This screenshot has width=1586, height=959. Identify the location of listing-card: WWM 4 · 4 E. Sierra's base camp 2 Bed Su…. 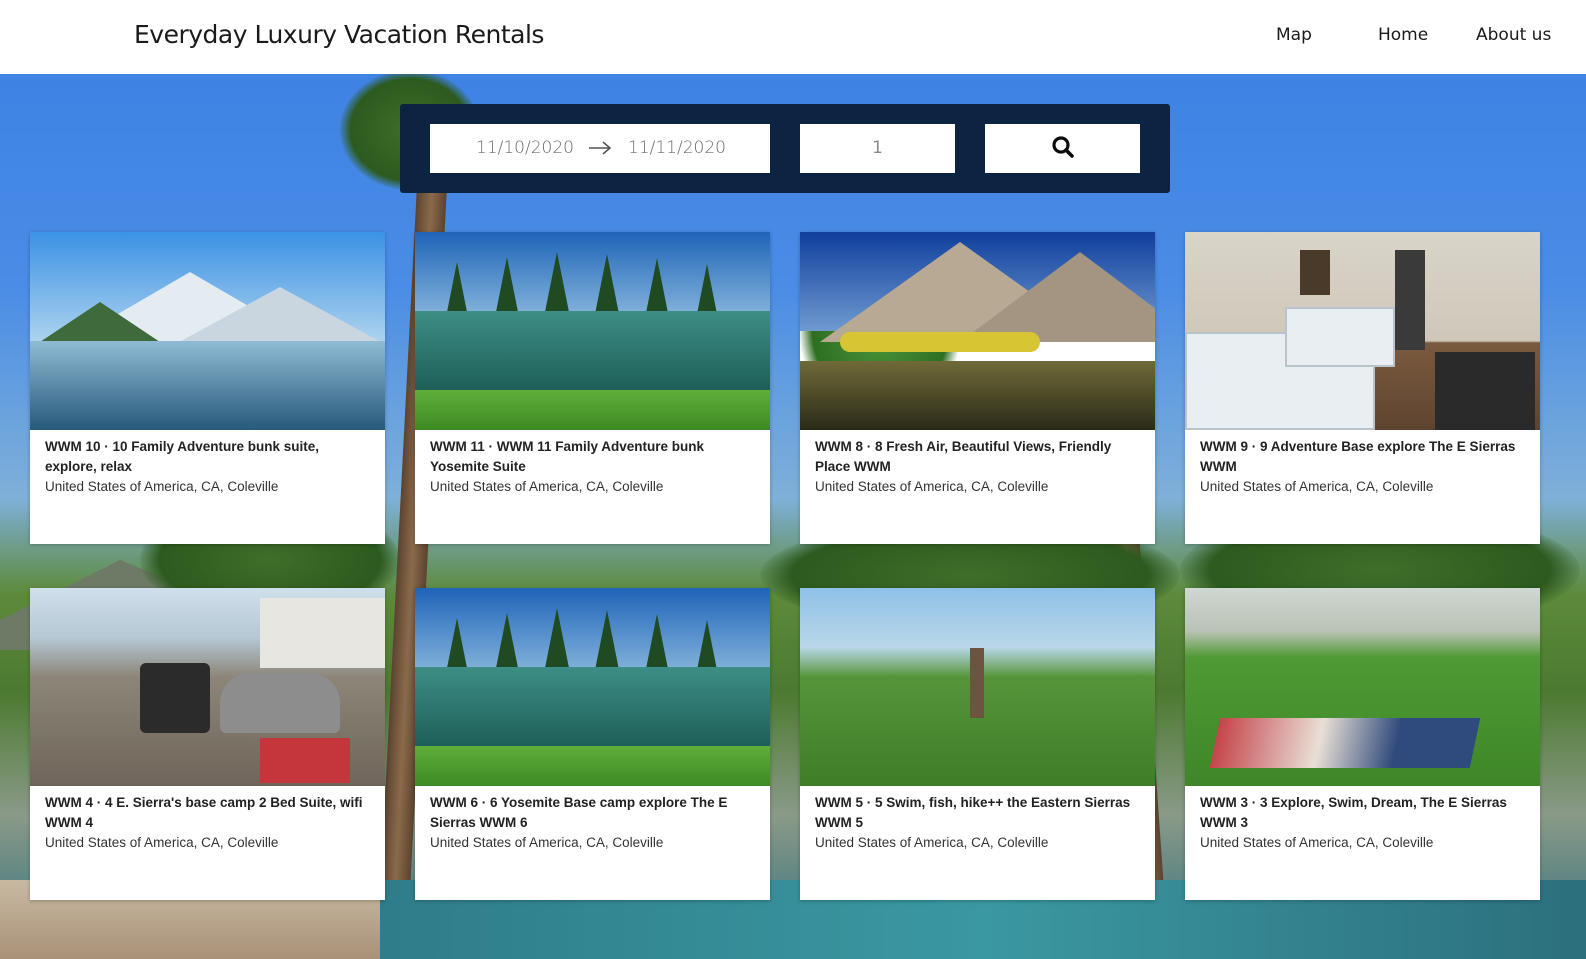
(207, 744).